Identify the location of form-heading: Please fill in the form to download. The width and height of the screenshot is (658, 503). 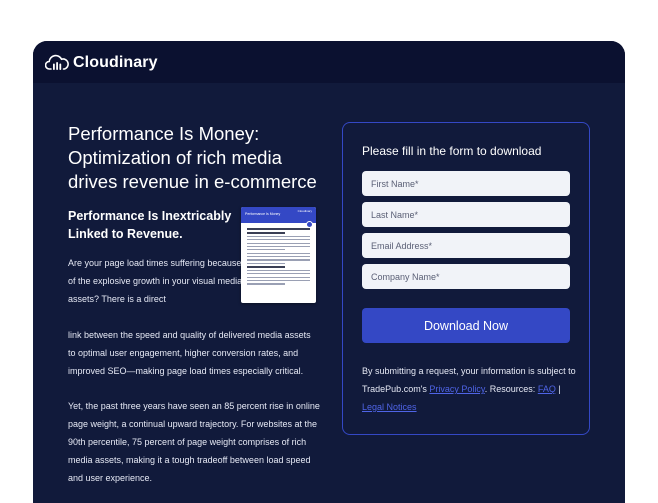
(452, 151).